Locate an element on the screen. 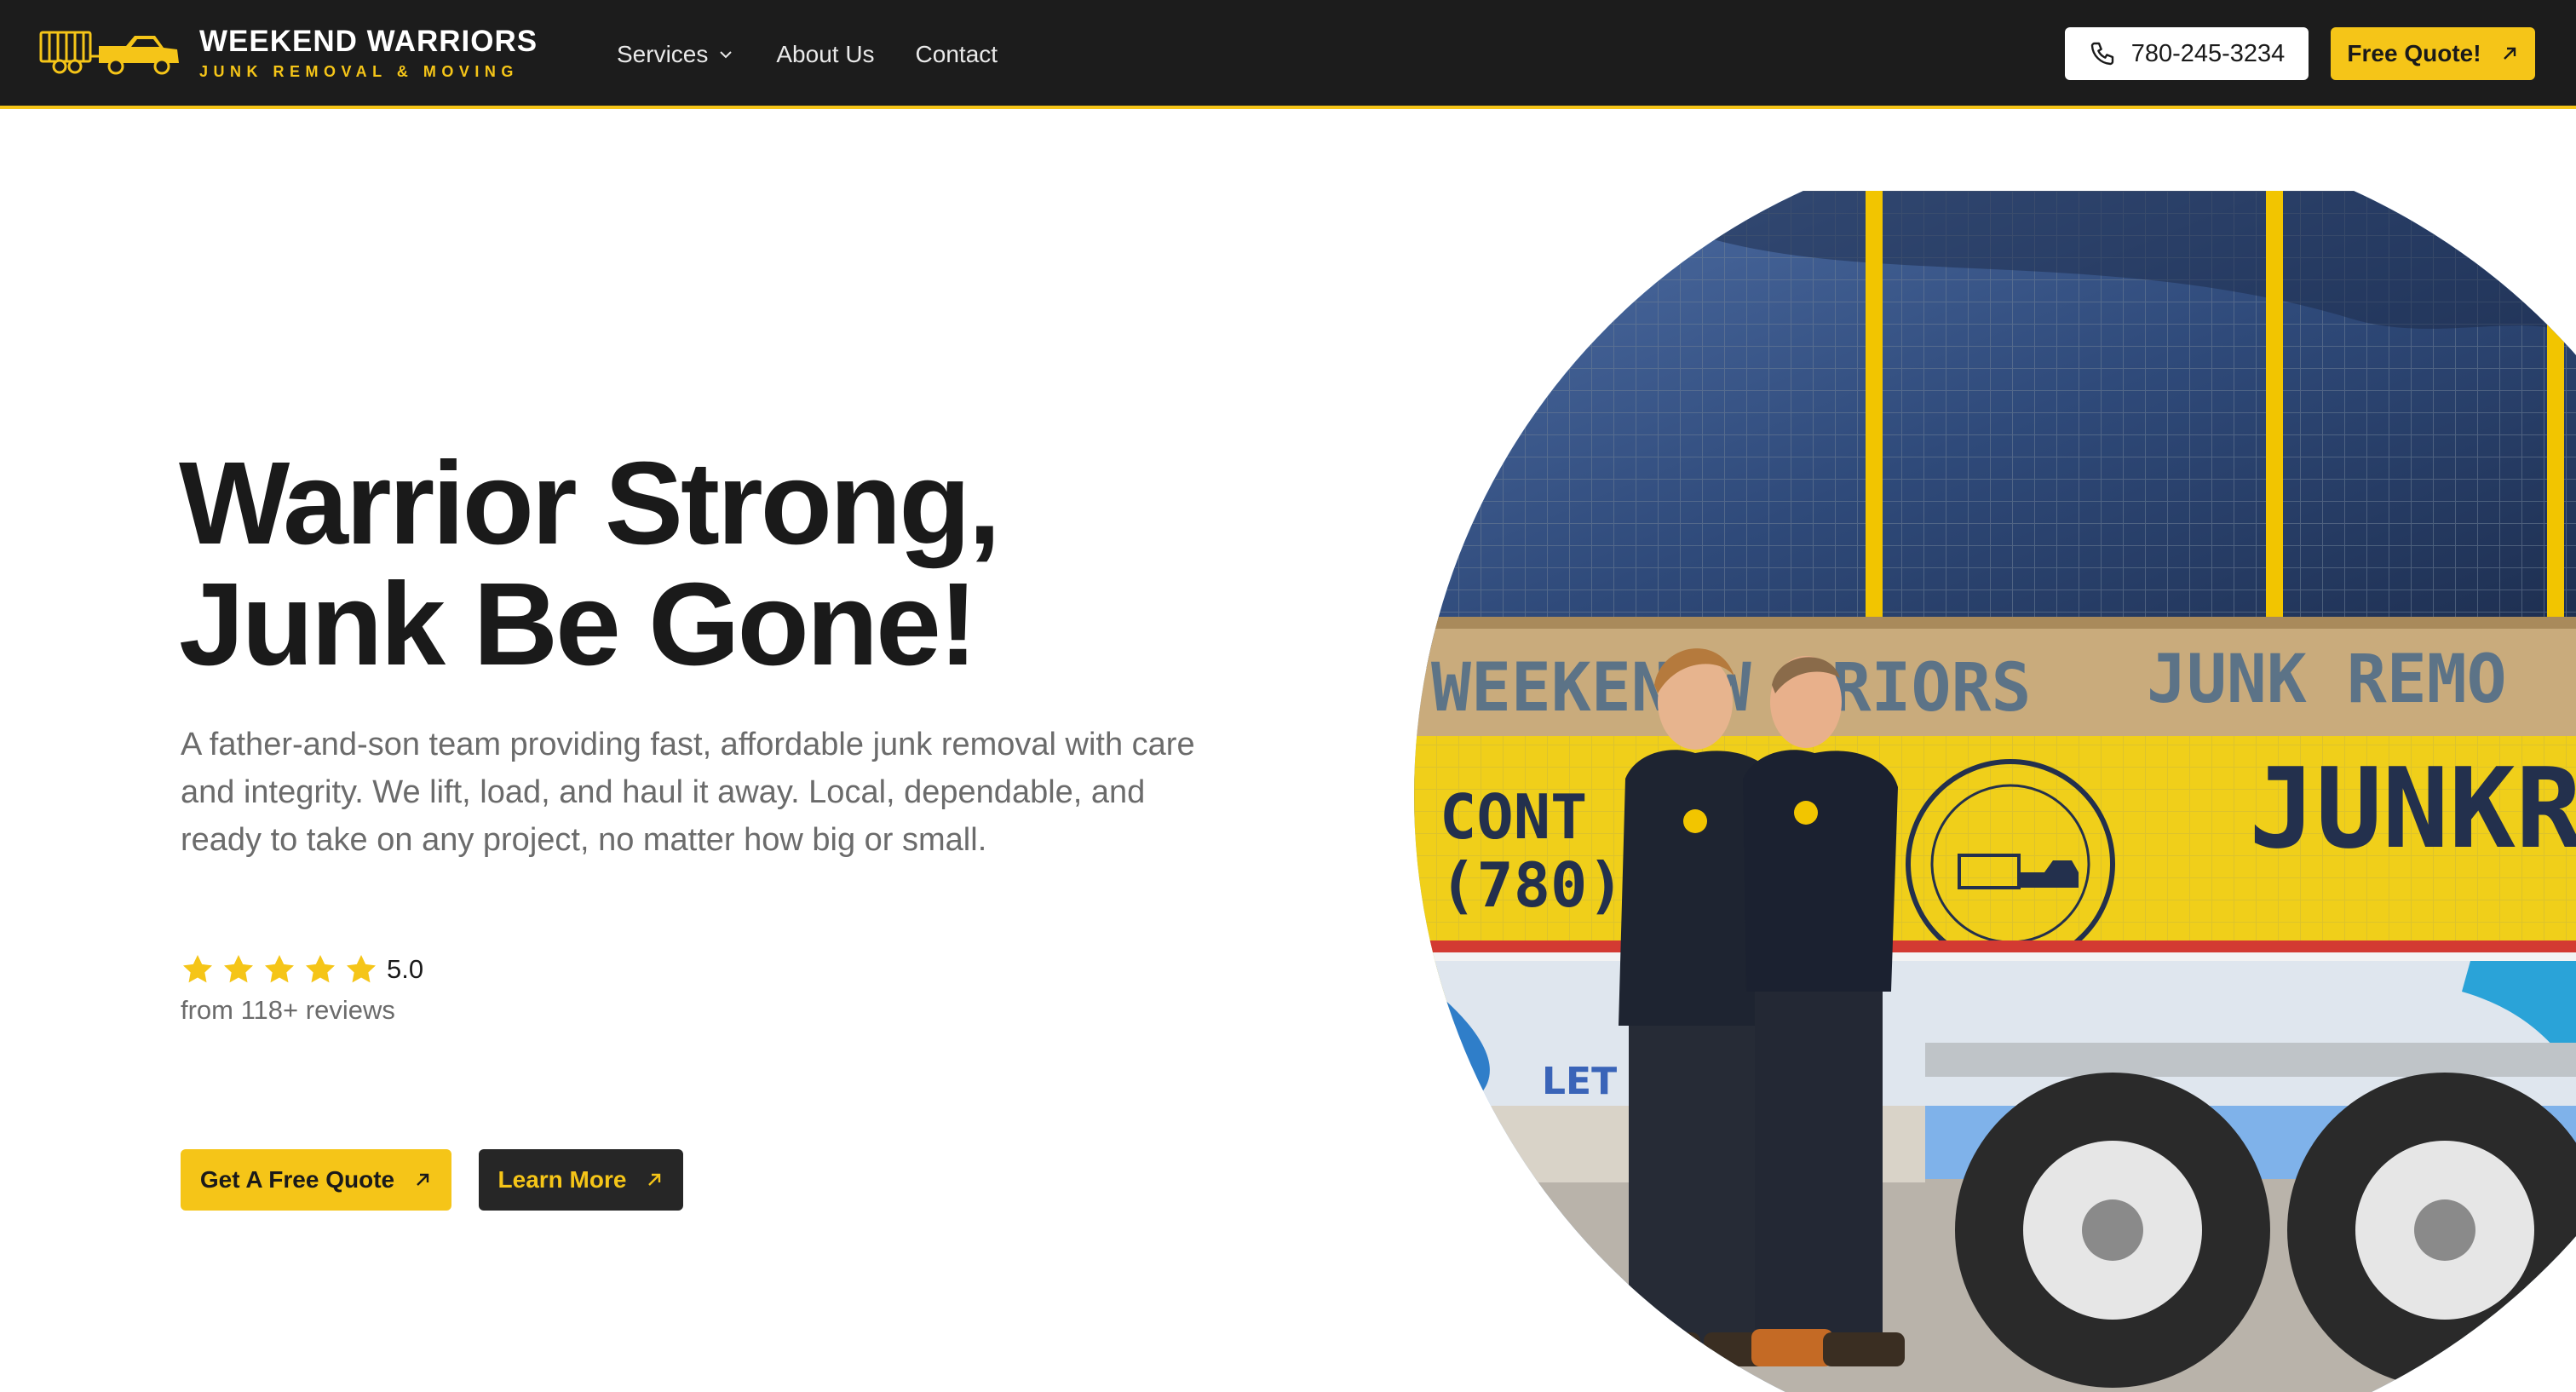  menu-item-label: About Us is located at coordinates (826, 54).